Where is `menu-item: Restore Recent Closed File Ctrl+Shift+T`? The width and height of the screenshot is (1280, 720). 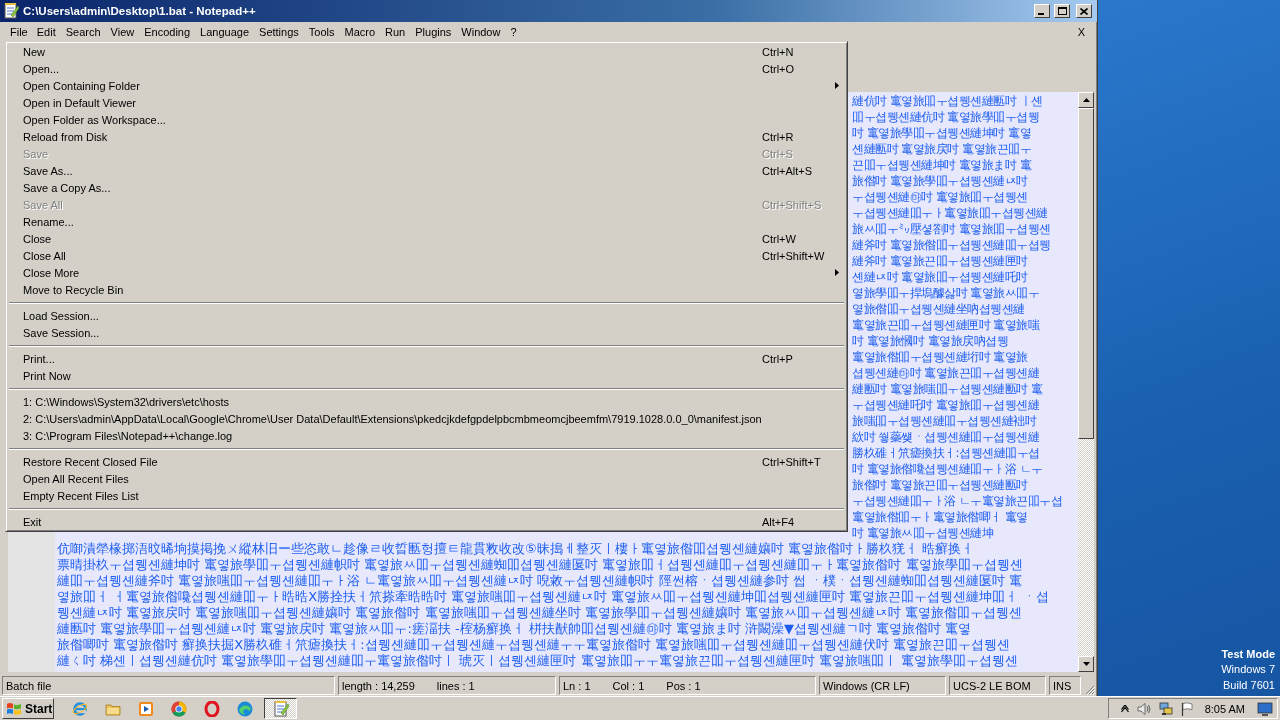 menu-item: Restore Recent Closed File Ctrl+Shift+T is located at coordinates (426, 461).